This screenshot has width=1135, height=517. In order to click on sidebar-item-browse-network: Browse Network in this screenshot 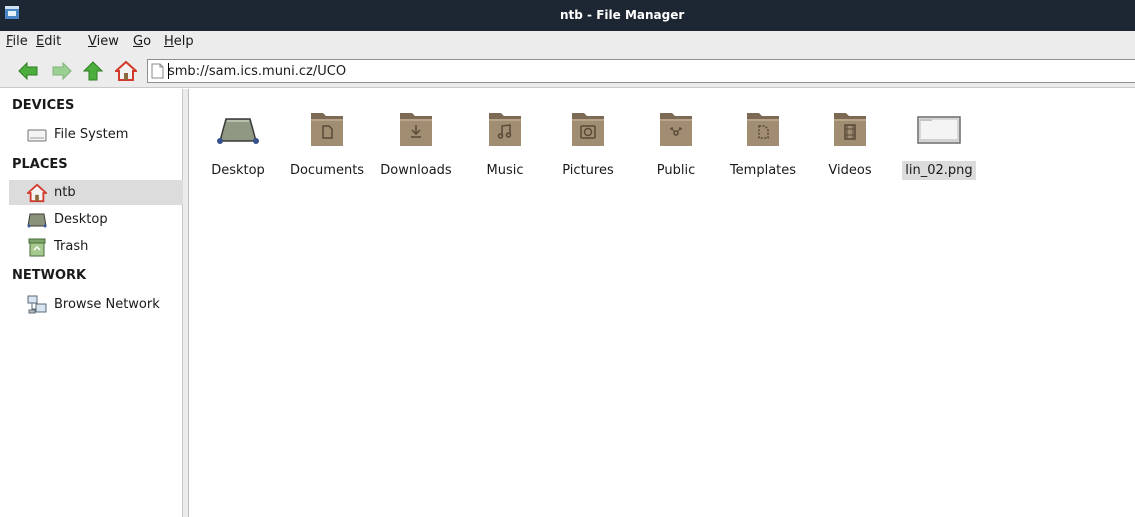, I will do `click(96, 304)`.